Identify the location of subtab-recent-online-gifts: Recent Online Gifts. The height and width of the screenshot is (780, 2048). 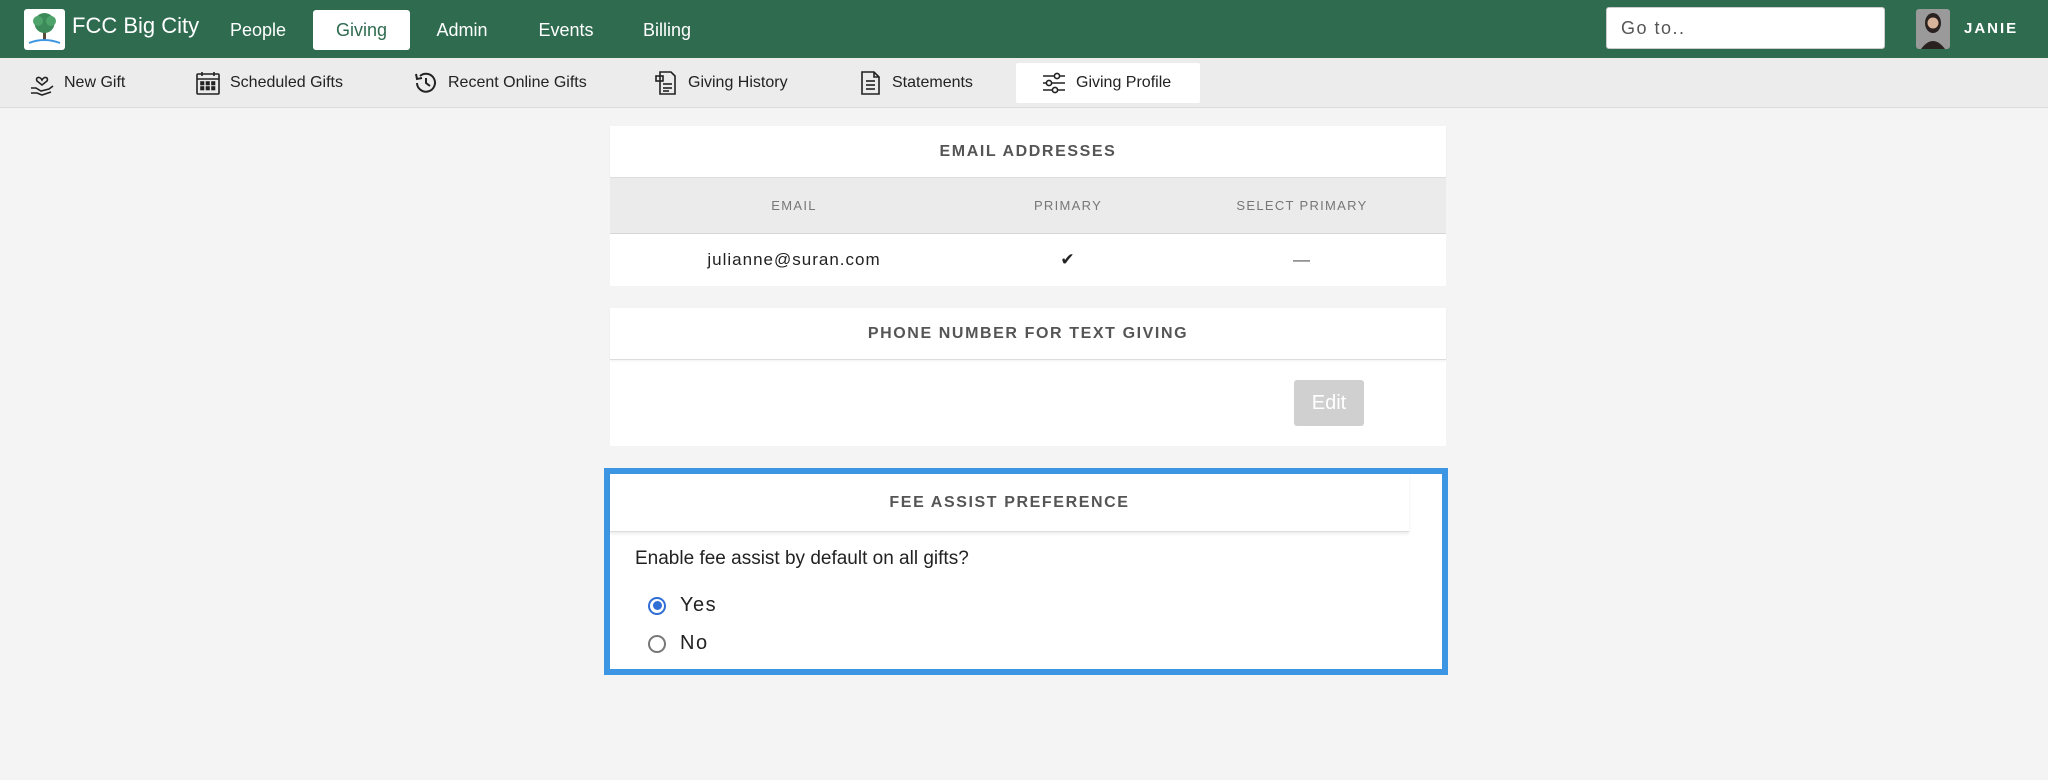
(499, 83).